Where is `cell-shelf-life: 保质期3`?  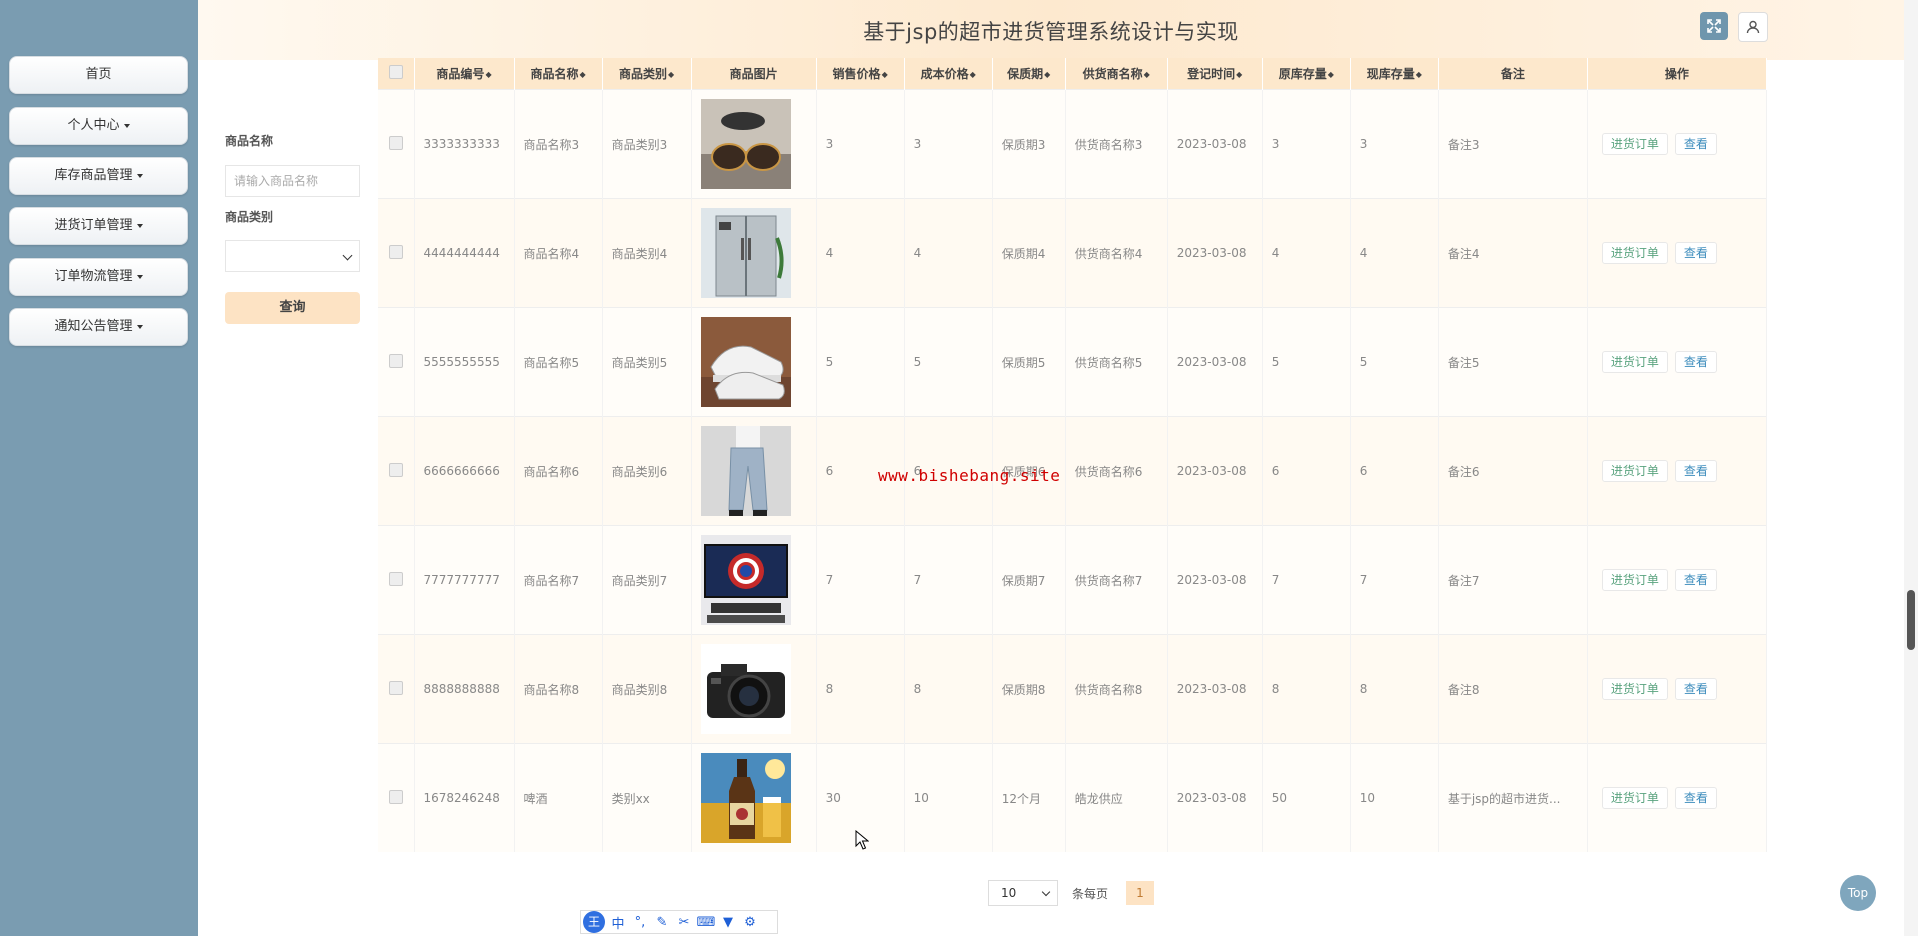 cell-shelf-life: 保质期3 is located at coordinates (1029, 144).